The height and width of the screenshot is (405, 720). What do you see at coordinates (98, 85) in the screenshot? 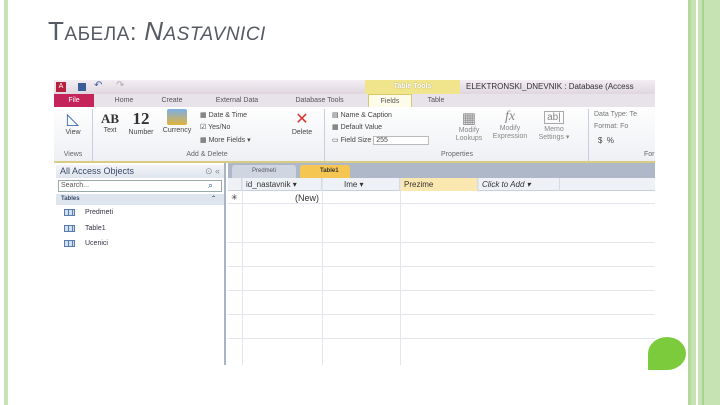
I see `undo-icon: ↶` at bounding box center [98, 85].